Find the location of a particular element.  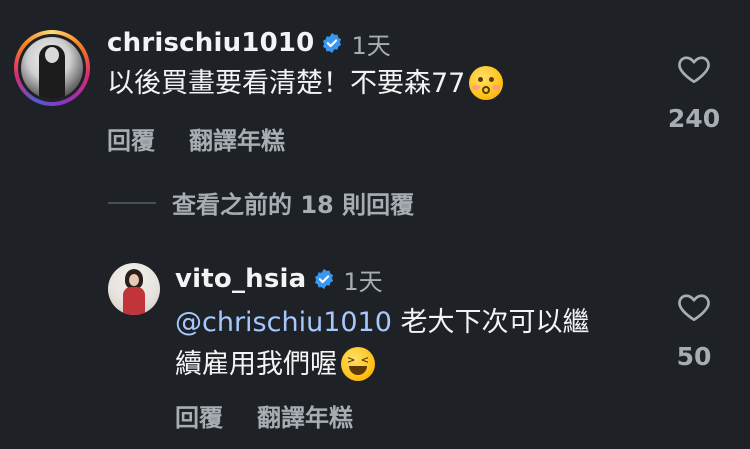

like-count: 240 is located at coordinates (694, 118).